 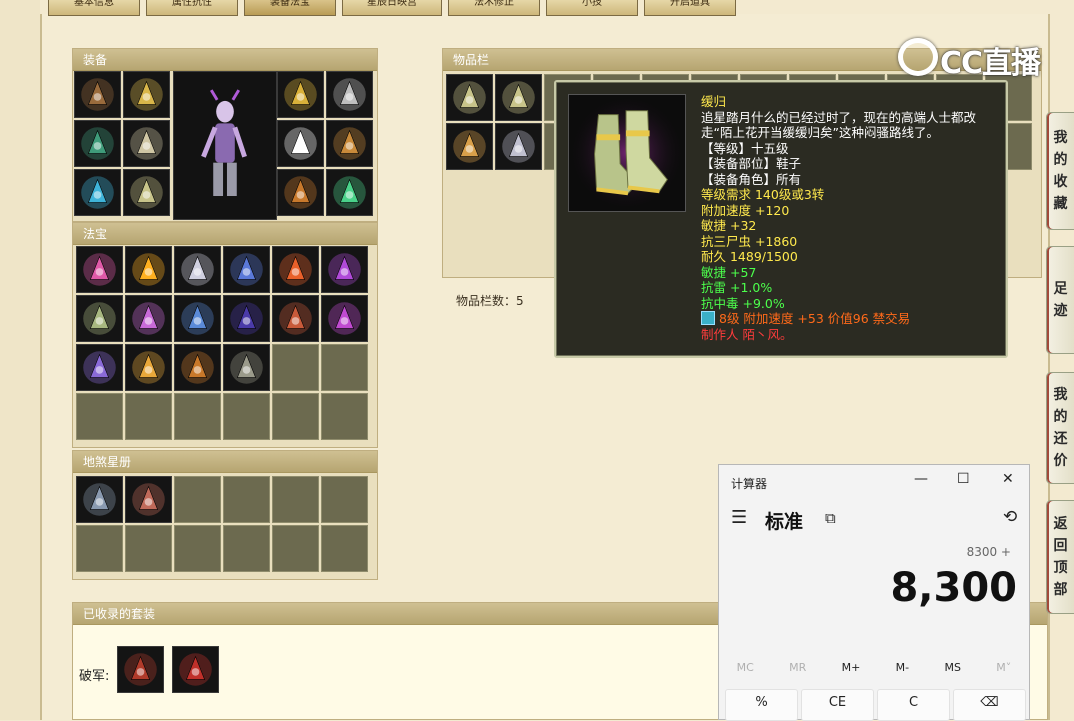 What do you see at coordinates (20, 360) in the screenshot?
I see `left-margin` at bounding box center [20, 360].